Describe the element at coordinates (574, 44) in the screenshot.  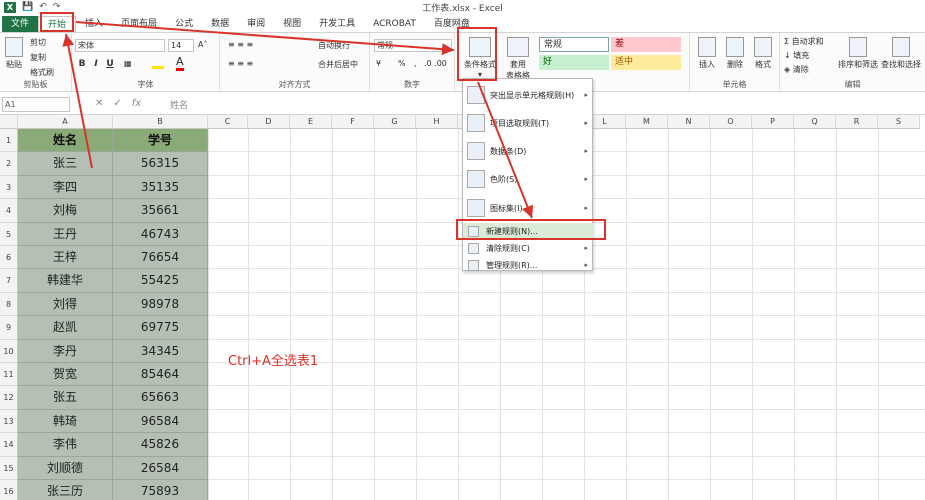
I see `style-normal: 常规` at that location.